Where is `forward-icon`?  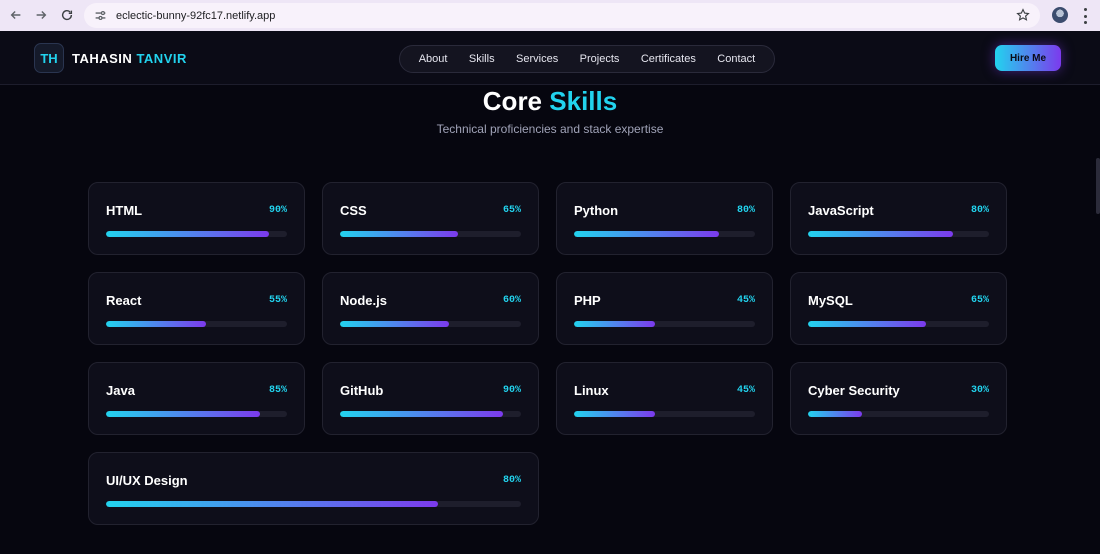 forward-icon is located at coordinates (41, 15).